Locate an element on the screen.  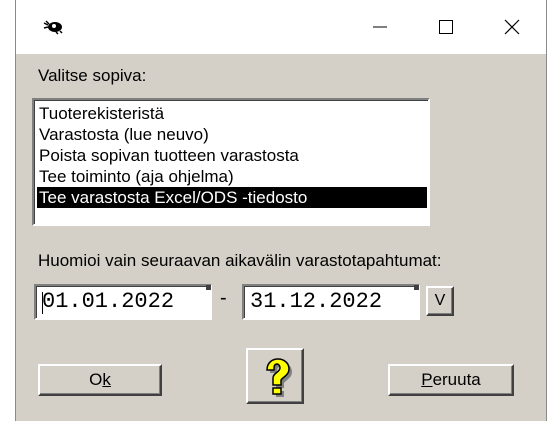
question-mark-icon is located at coordinates (279, 377).